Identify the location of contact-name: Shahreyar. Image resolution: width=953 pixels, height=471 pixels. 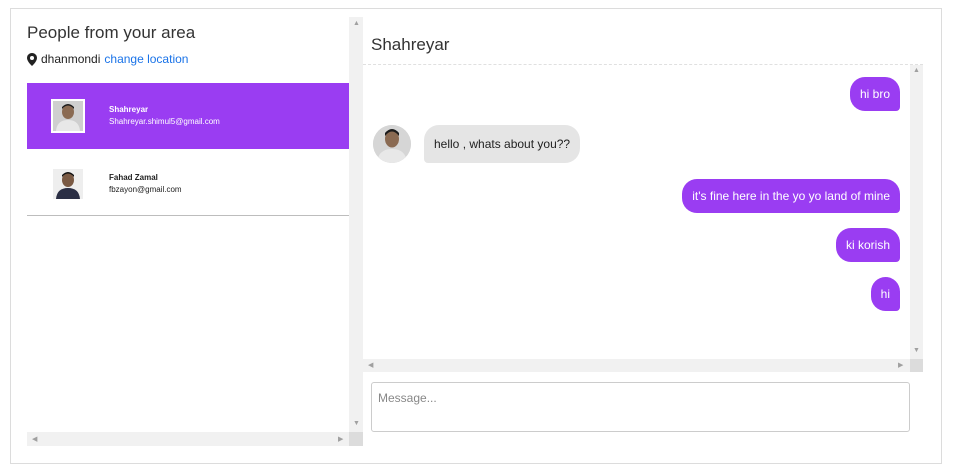
(129, 109).